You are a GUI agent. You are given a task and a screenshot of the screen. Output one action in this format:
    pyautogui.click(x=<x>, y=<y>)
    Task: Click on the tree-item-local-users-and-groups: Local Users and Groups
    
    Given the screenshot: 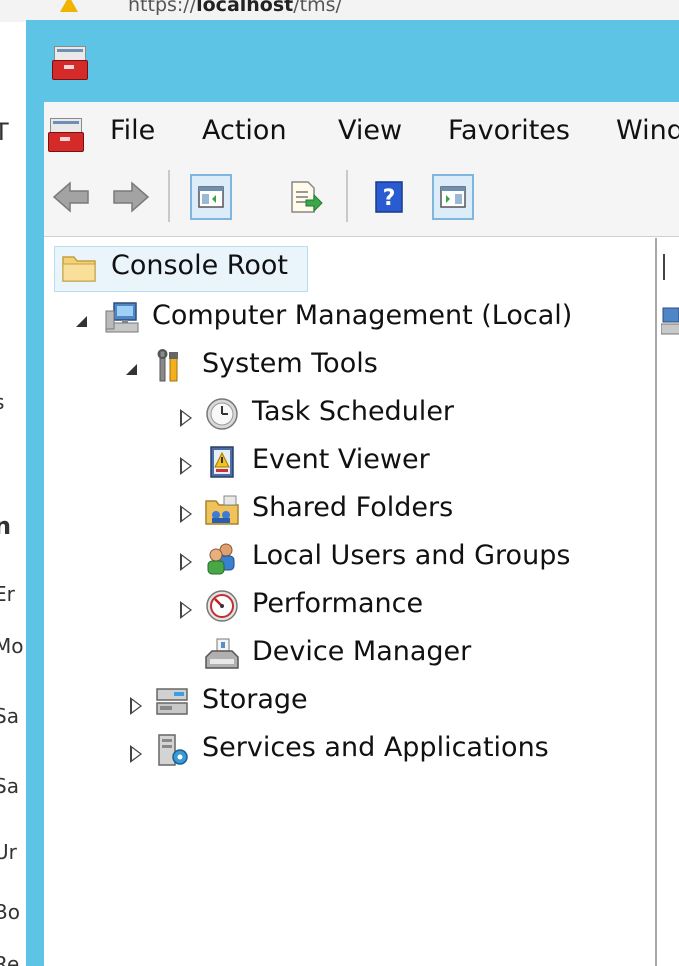 What is the action you would take?
    pyautogui.click(x=412, y=558)
    